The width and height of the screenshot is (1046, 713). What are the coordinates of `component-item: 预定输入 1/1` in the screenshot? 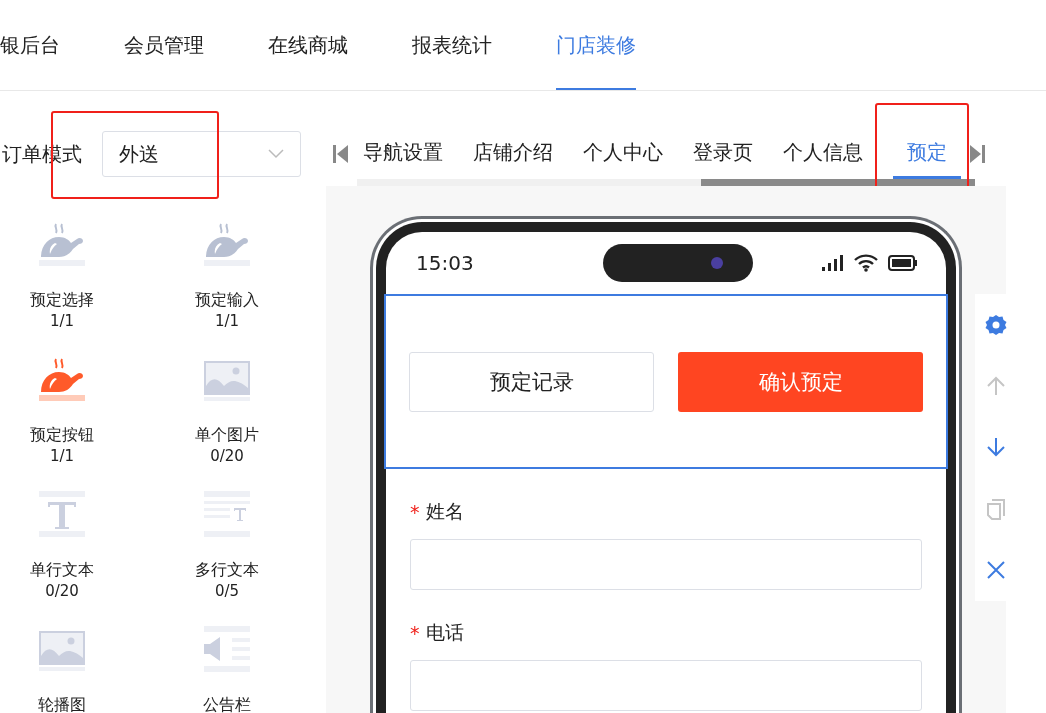 It's located at (227, 288).